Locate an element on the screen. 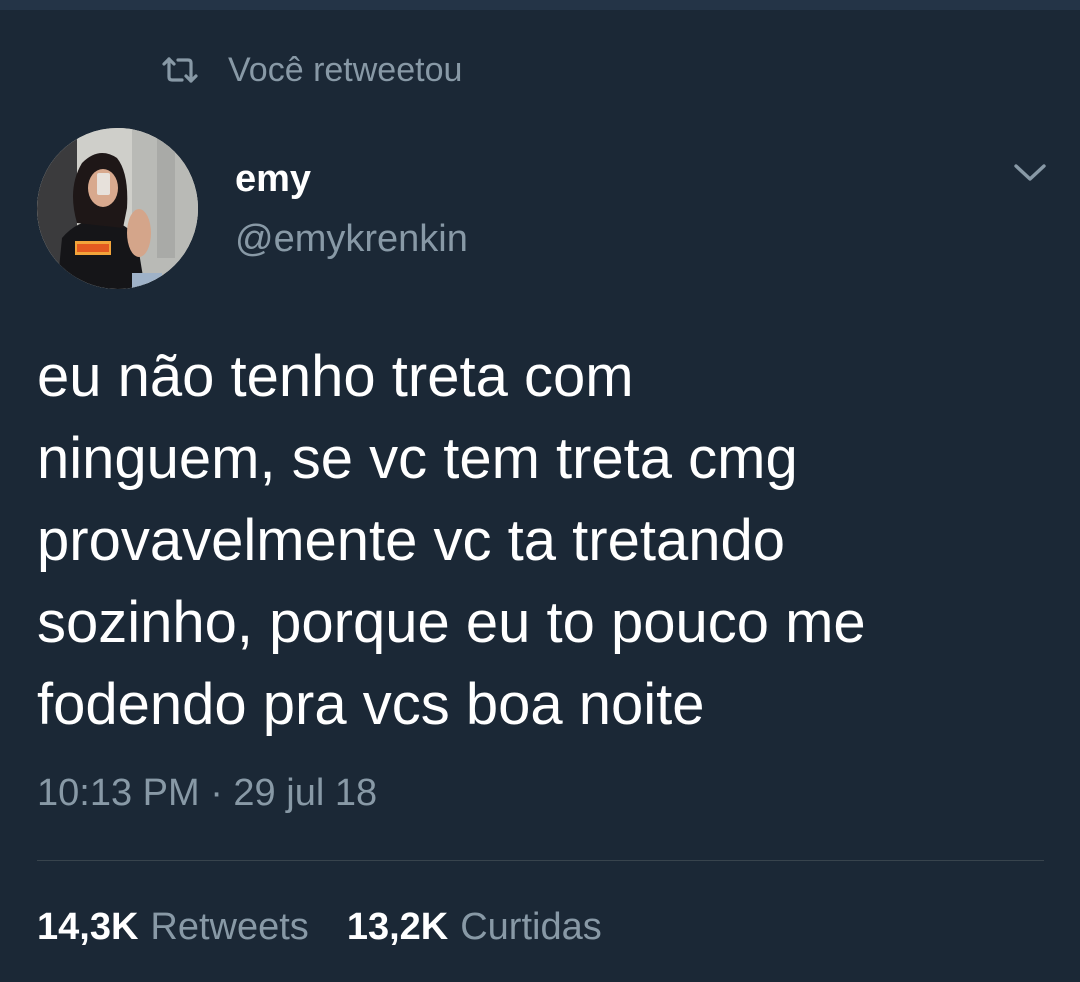  user-handle: @emykrenkin is located at coordinates (351, 239).